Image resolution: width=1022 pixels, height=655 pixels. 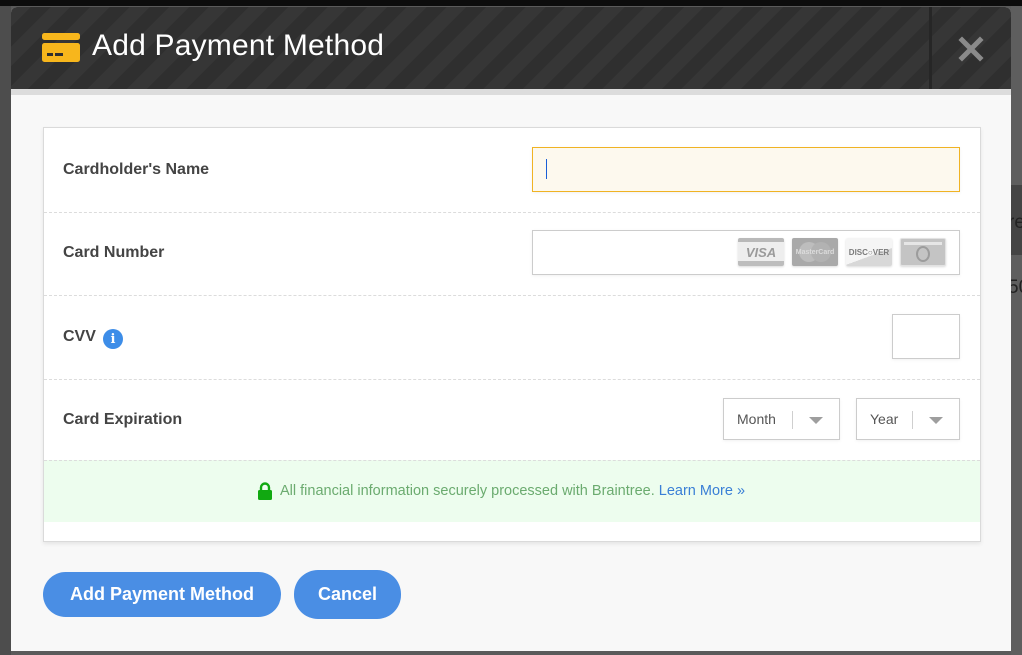 I want to click on close-divider, so click(x=930, y=48).